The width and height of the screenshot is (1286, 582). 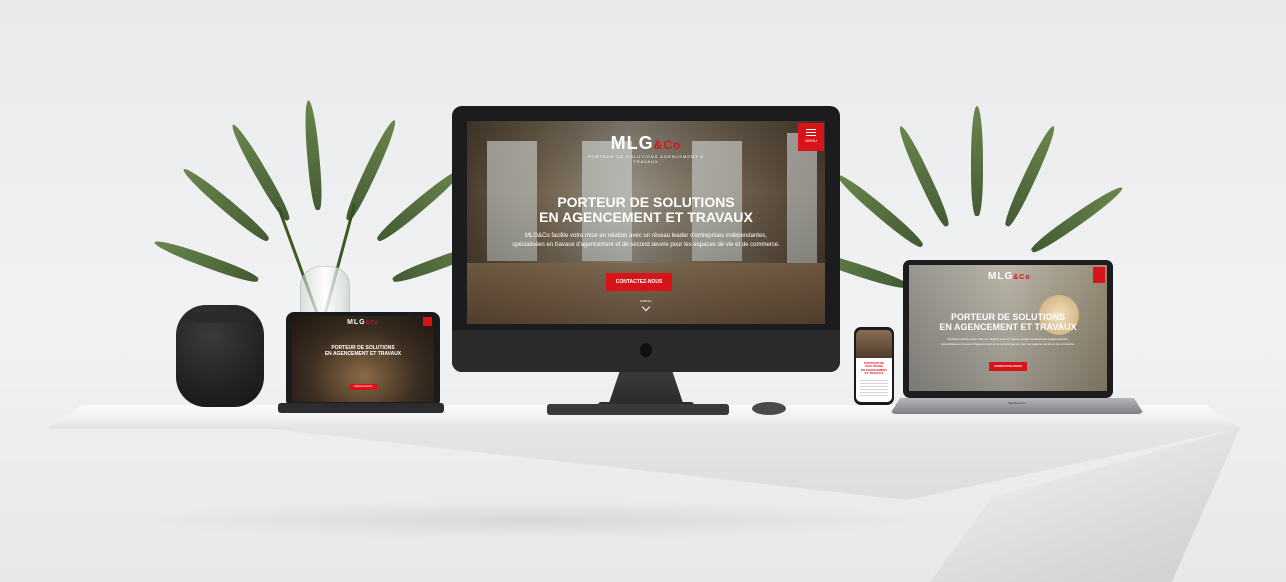 What do you see at coordinates (811, 140) in the screenshot?
I see `menu-label: MENU` at bounding box center [811, 140].